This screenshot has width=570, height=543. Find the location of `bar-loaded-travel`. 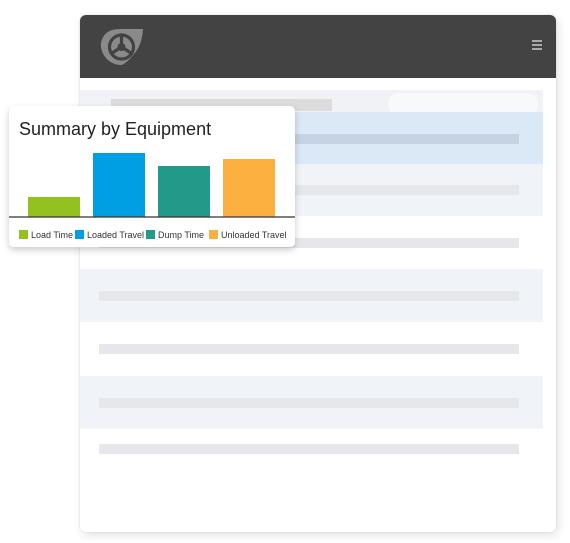

bar-loaded-travel is located at coordinates (119, 185).